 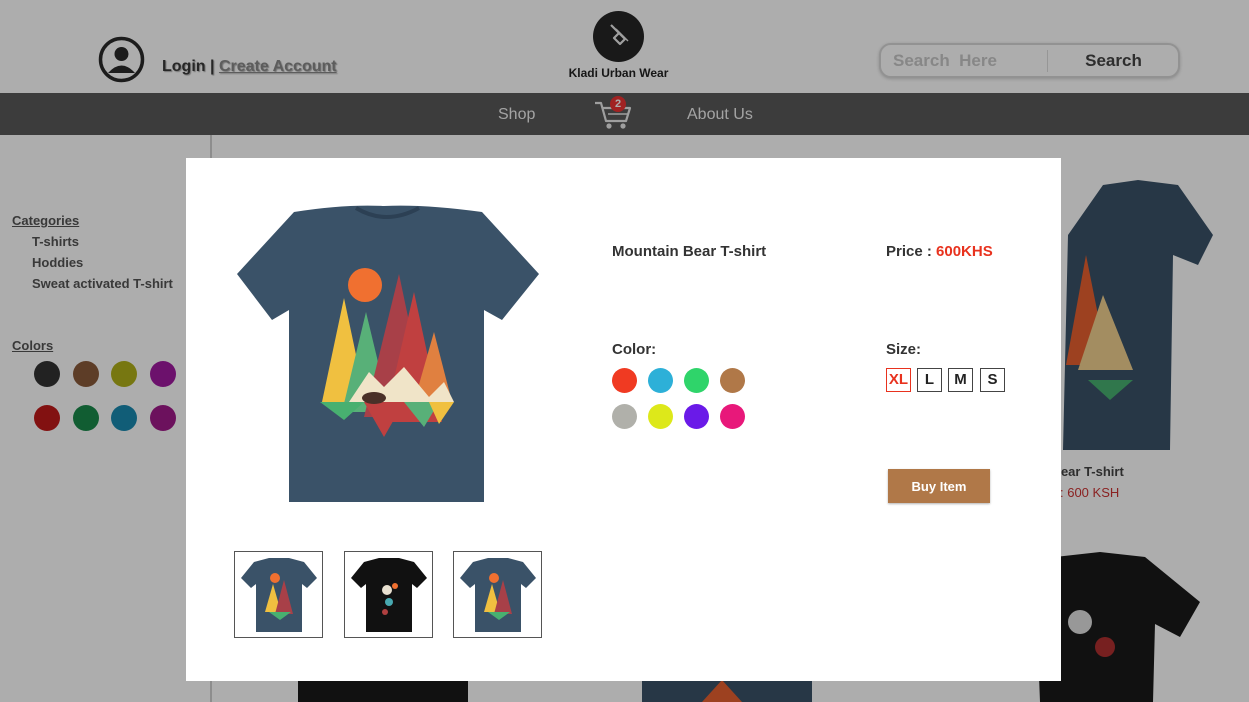 What do you see at coordinates (388, 353) in the screenshot?
I see `product-image` at bounding box center [388, 353].